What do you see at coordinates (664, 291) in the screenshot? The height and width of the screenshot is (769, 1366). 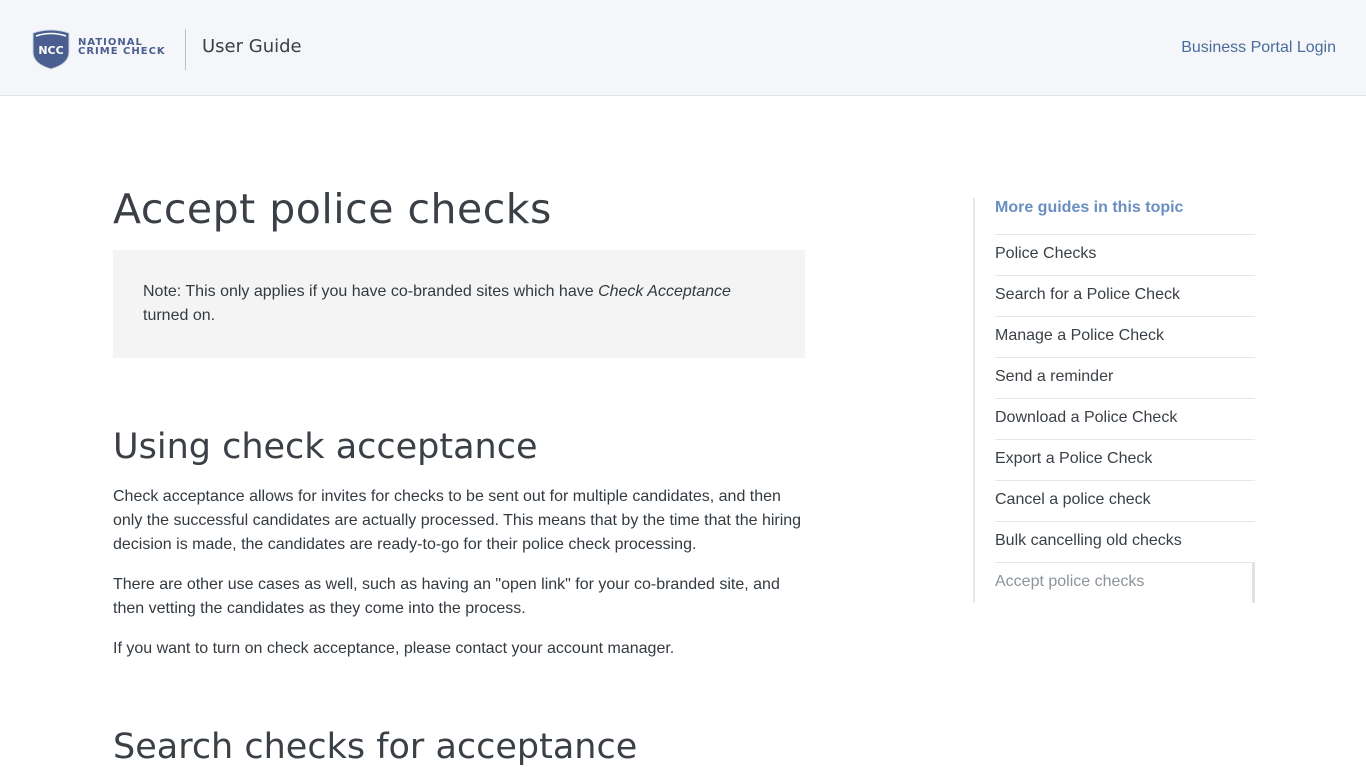 I see `note-emphasis: Check Acceptance` at bounding box center [664, 291].